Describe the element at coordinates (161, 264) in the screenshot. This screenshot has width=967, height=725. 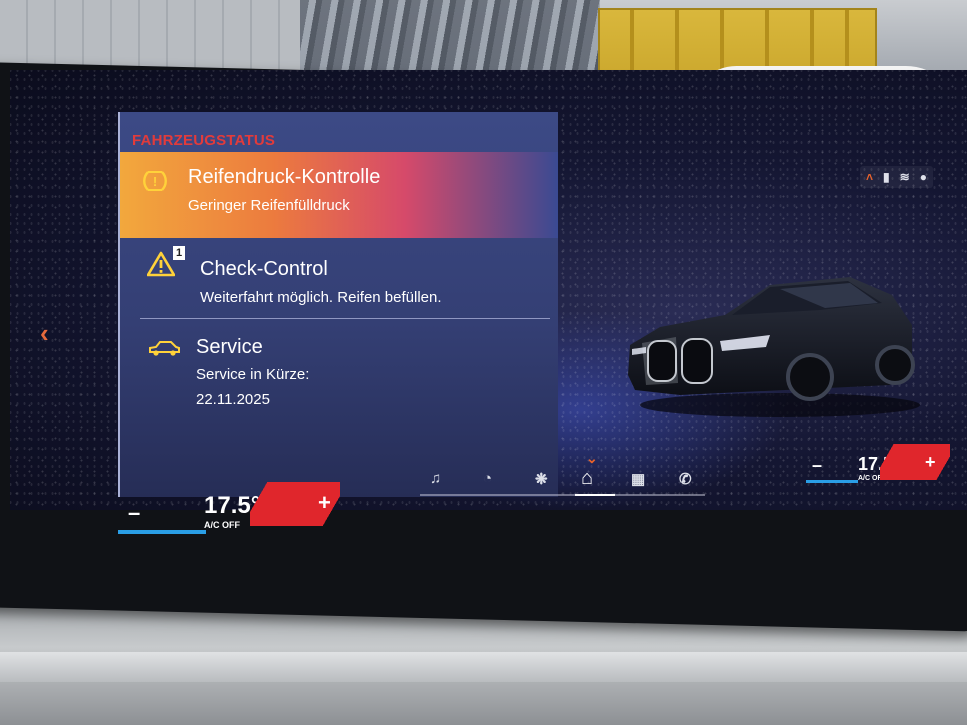
I see `warning-triangle-icon` at that location.